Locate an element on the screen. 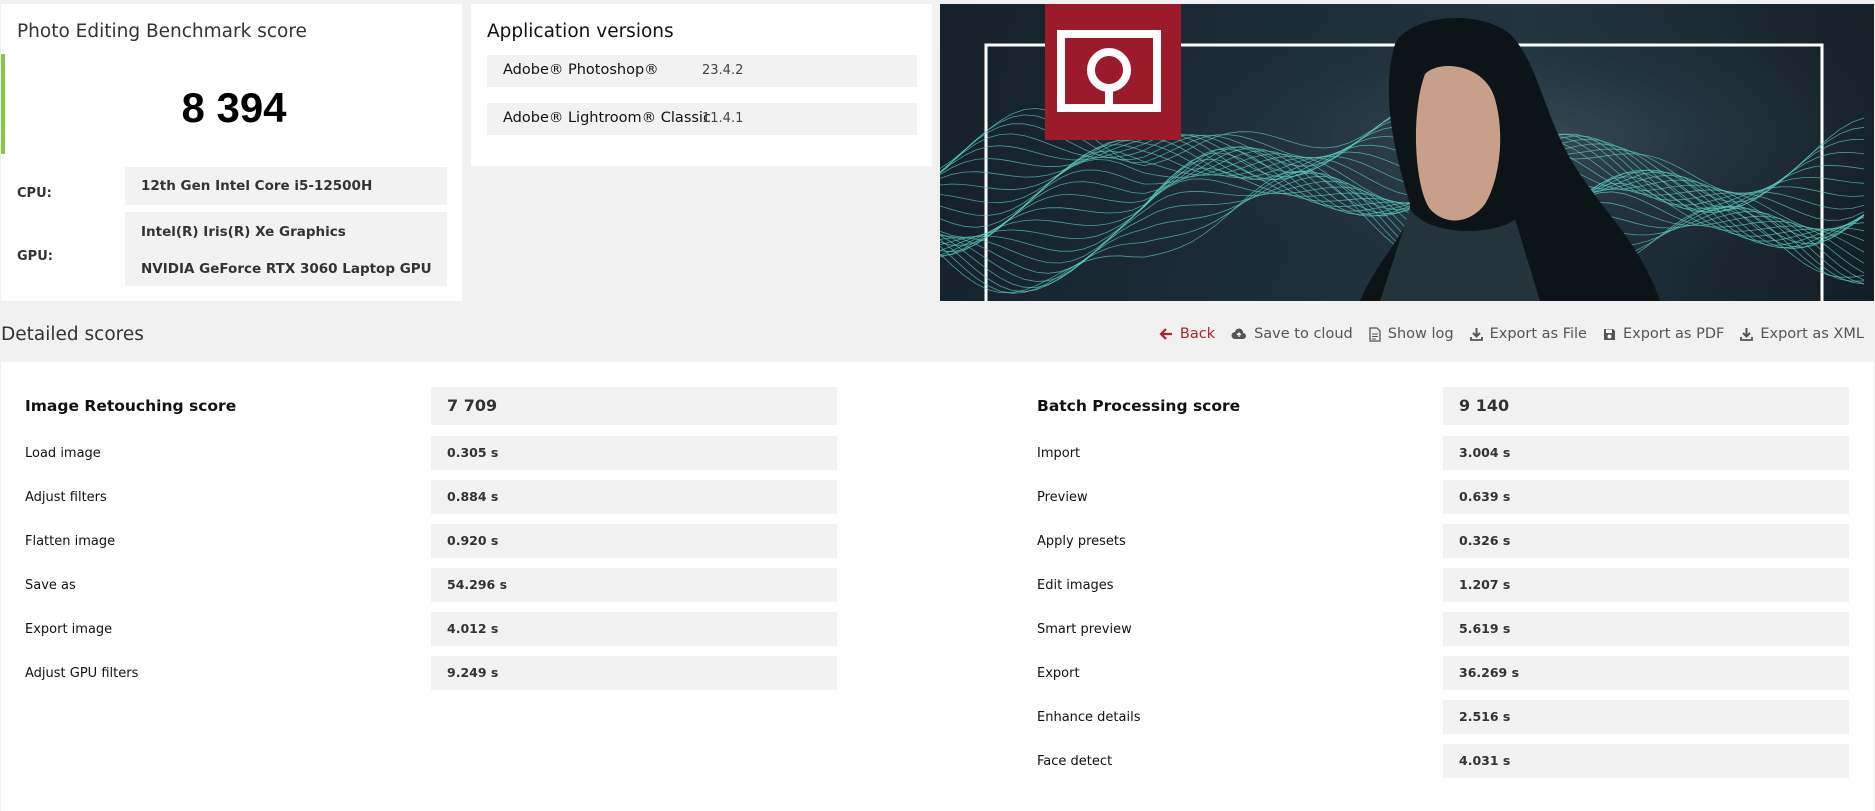 This screenshot has height=811, width=1875. cpu-value: 12th Gen Intel Core i5-12500H is located at coordinates (257, 186).